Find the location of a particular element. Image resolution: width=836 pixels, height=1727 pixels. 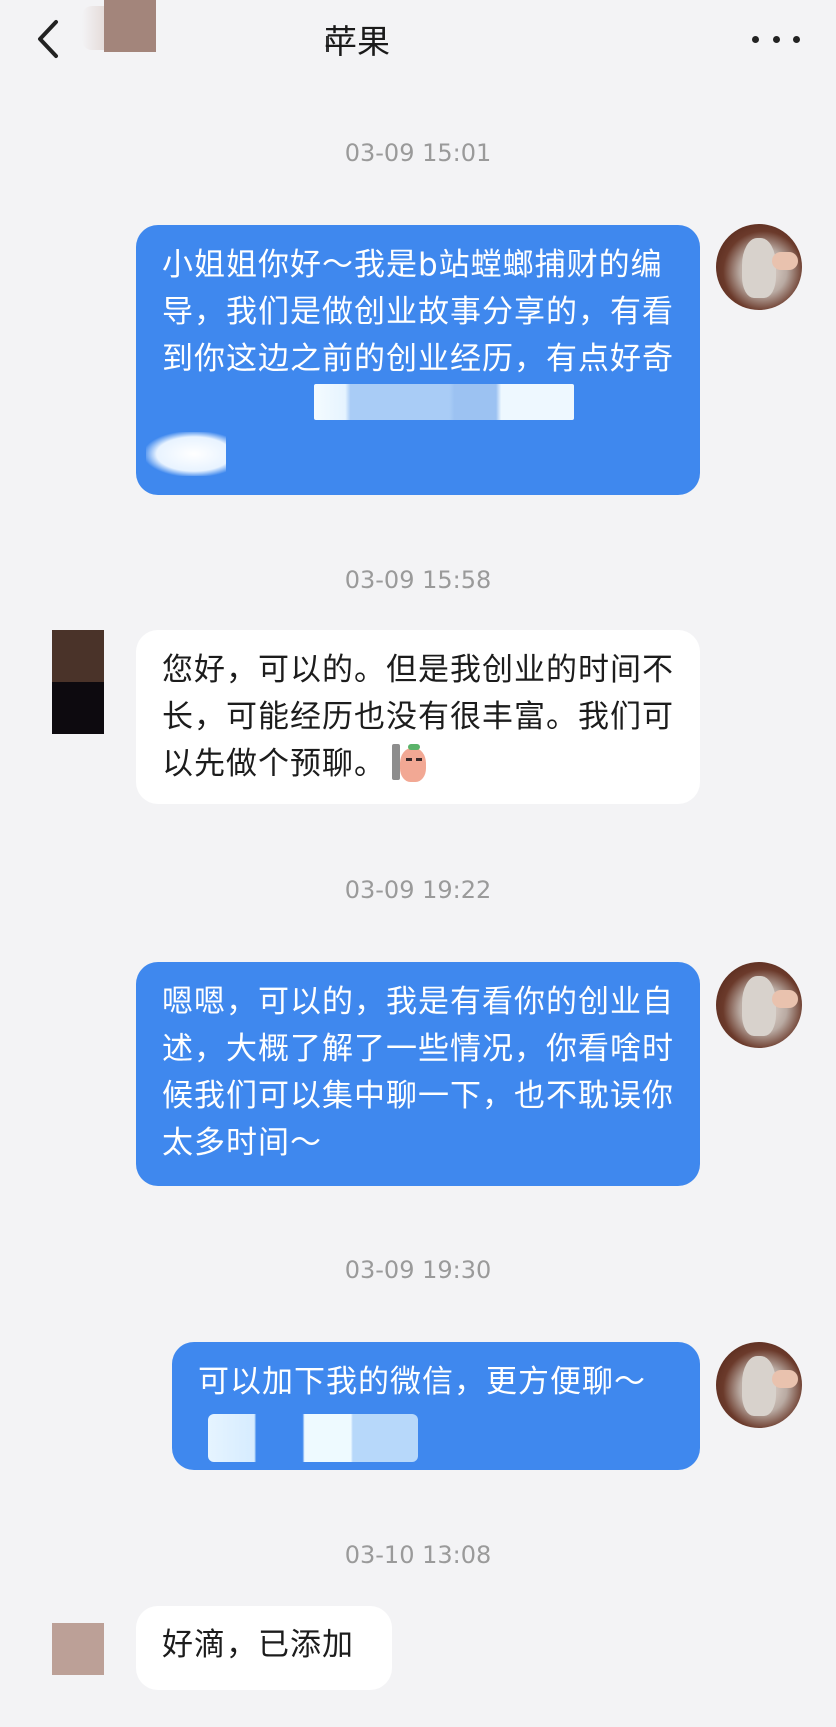

message-text: 可以加下我的微信，更方便聊～ is located at coordinates (422, 1382).